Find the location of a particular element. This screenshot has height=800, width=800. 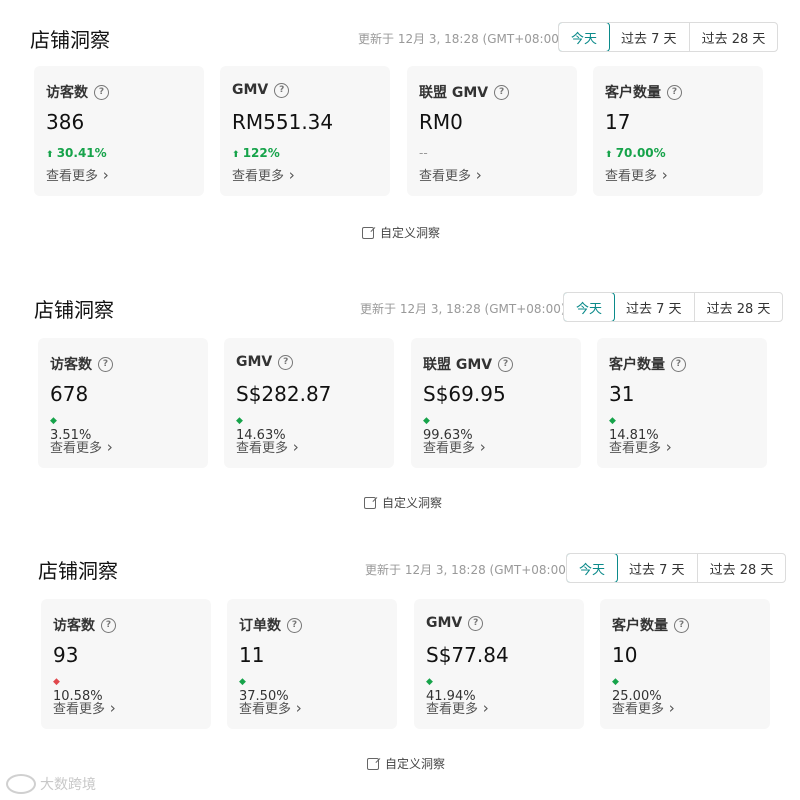

trend-down-icon: ◆ is located at coordinates (56, 682).